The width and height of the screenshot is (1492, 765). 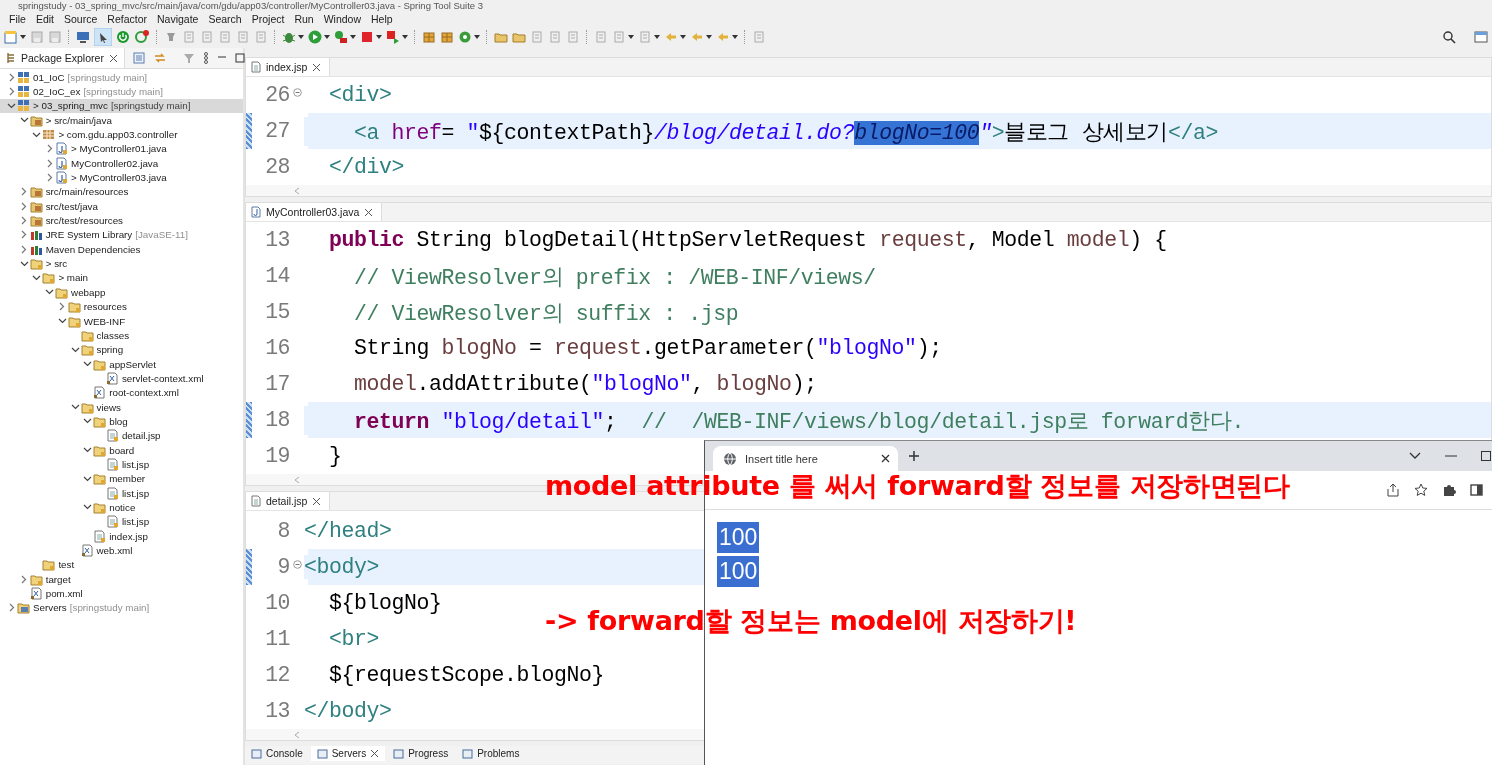 I want to click on view-tab: Console, so click(x=277, y=753).